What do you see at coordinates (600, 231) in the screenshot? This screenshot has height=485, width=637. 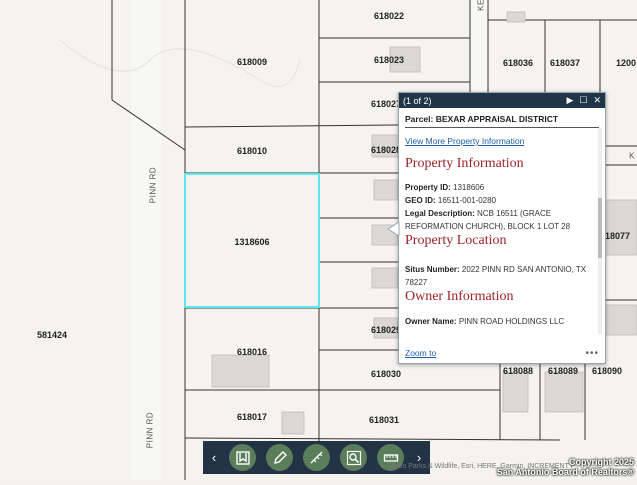 I see `popup-scrollbar` at bounding box center [600, 231].